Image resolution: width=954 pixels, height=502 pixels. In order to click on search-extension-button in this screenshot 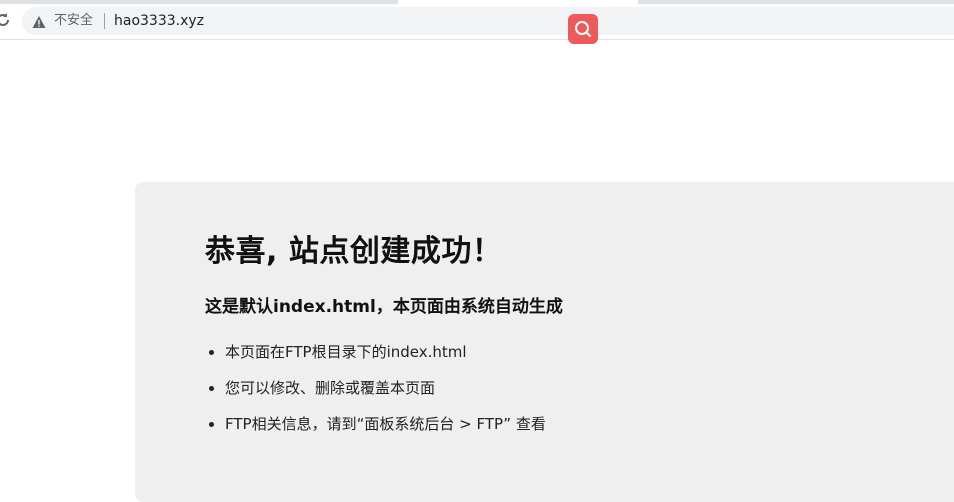, I will do `click(583, 29)`.